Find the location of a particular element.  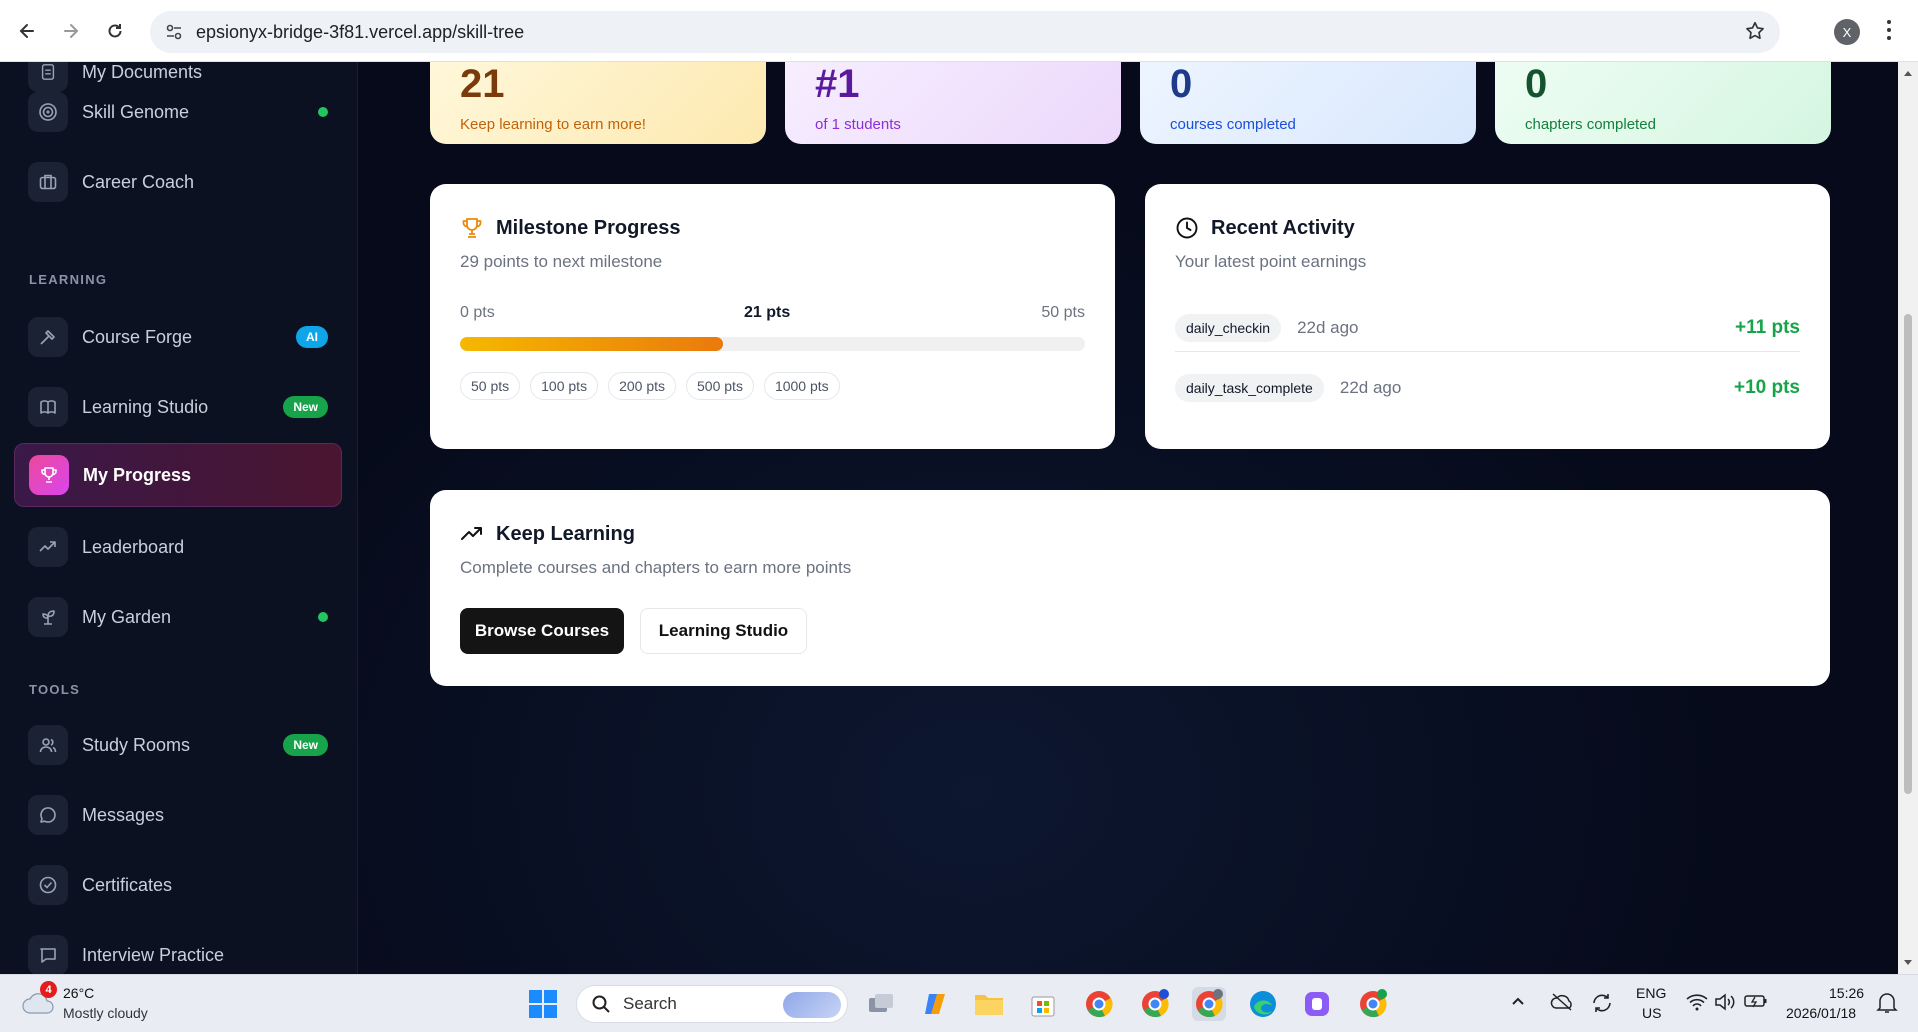

sidebar-item-label: Skill Genome is located at coordinates (136, 111).